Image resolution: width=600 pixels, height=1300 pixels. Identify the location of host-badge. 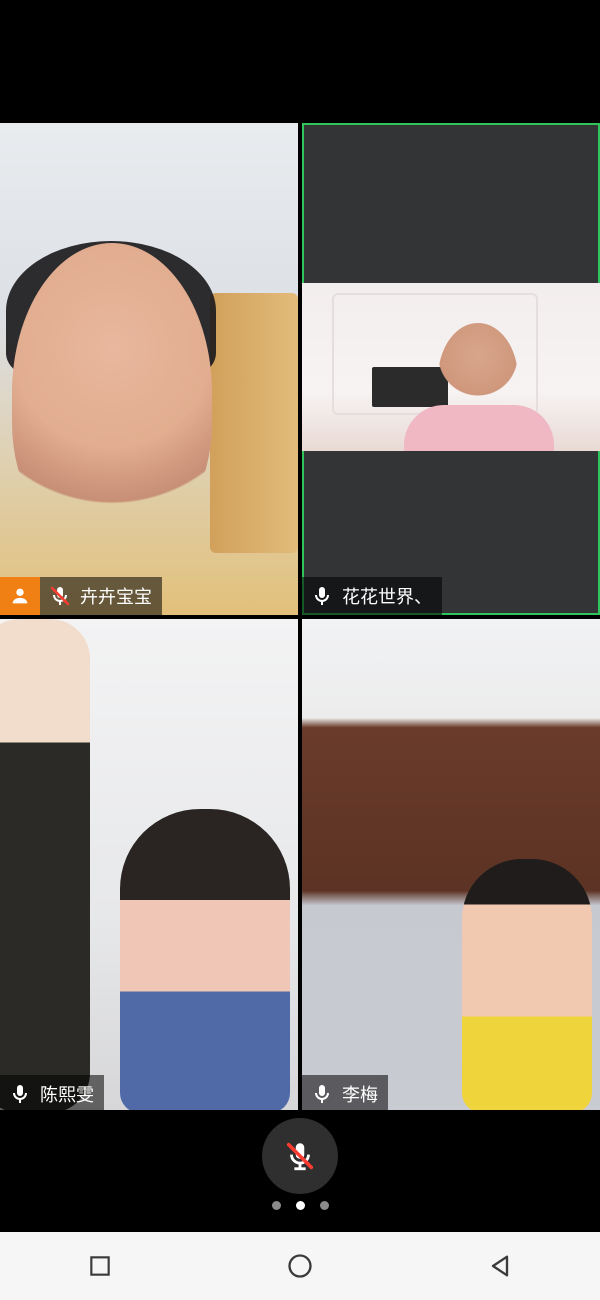
(20, 596).